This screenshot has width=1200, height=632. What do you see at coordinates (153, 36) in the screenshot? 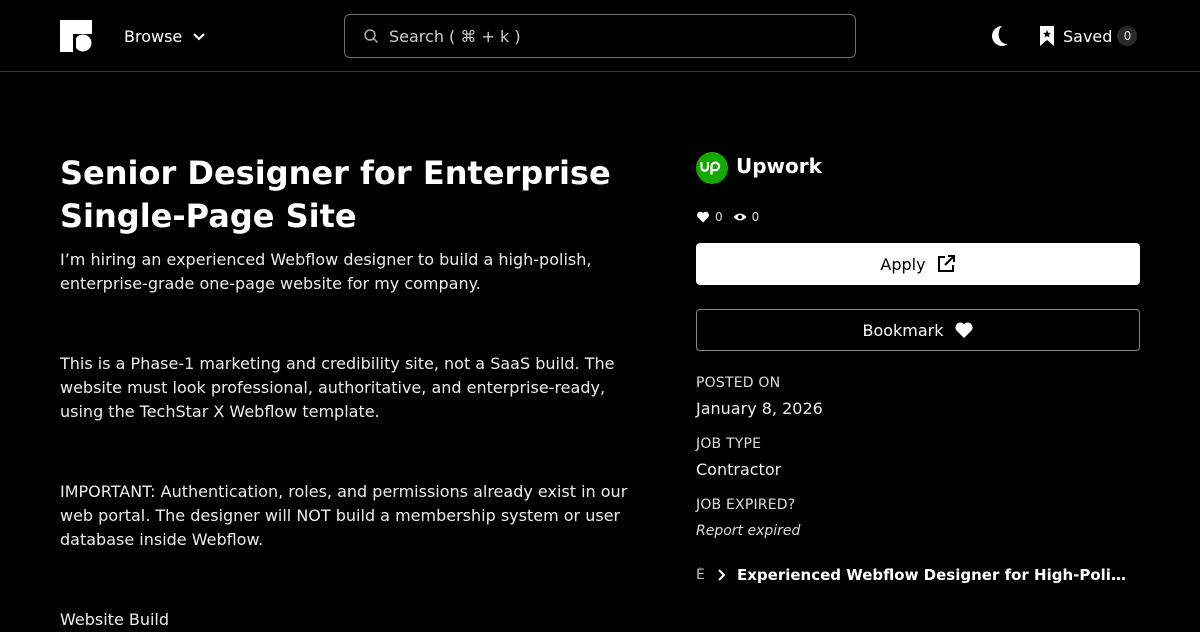
I see `browse-label: Browse` at bounding box center [153, 36].